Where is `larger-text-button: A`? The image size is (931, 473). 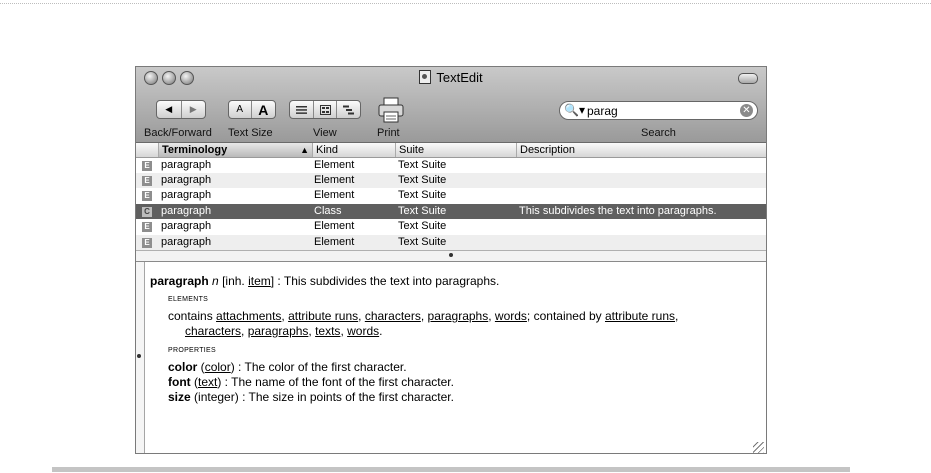
larger-text-button: A is located at coordinates (263, 109).